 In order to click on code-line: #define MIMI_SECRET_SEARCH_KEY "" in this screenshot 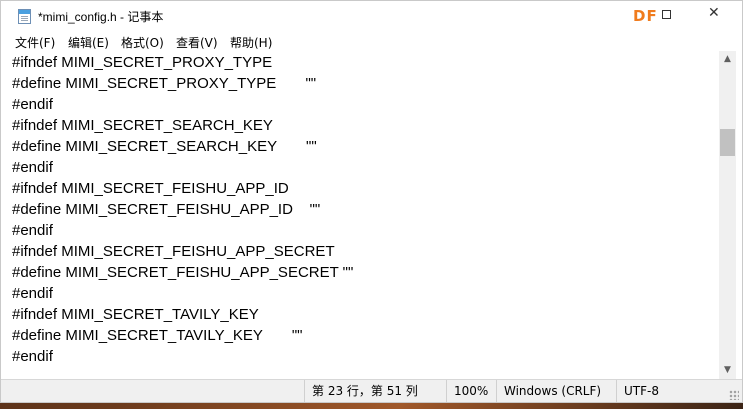, I will do `click(164, 146)`.